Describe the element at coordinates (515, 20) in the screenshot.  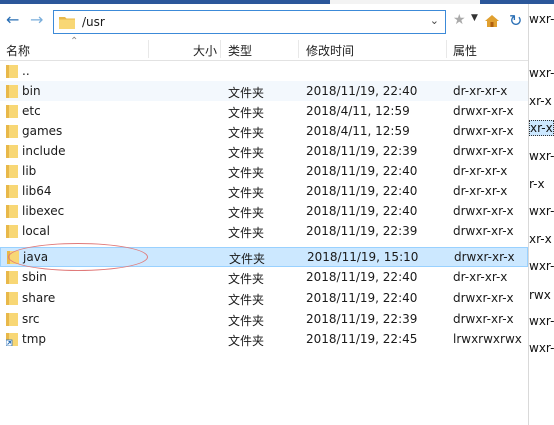
I see `refresh-icon: ↻` at that location.